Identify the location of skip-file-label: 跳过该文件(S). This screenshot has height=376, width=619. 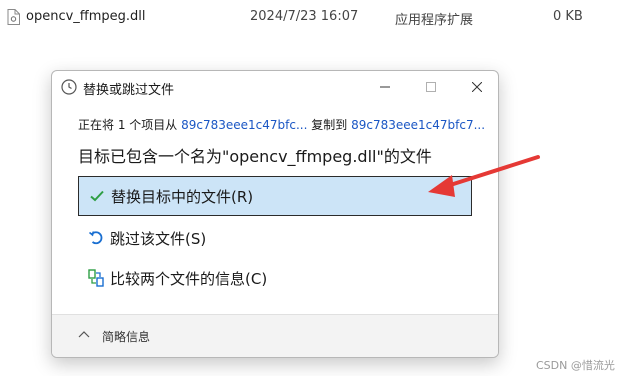
(158, 238).